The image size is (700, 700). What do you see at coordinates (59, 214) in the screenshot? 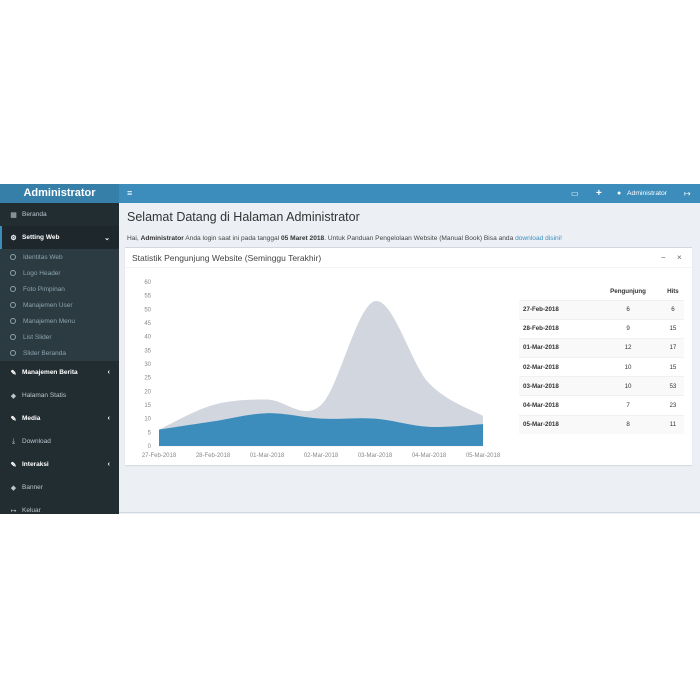
I see `sidebar-item-beranda: ▦ Beranda` at bounding box center [59, 214].